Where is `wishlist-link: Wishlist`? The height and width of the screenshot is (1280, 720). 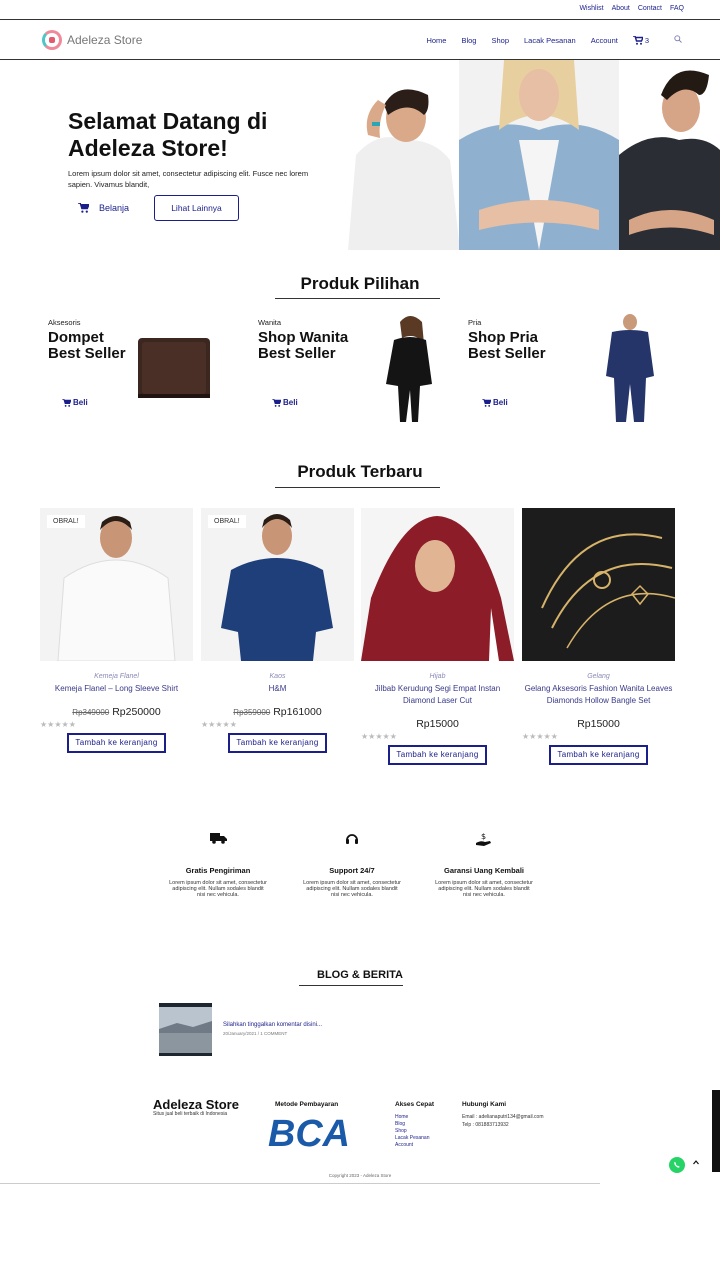
wishlist-link: Wishlist is located at coordinates (591, 8).